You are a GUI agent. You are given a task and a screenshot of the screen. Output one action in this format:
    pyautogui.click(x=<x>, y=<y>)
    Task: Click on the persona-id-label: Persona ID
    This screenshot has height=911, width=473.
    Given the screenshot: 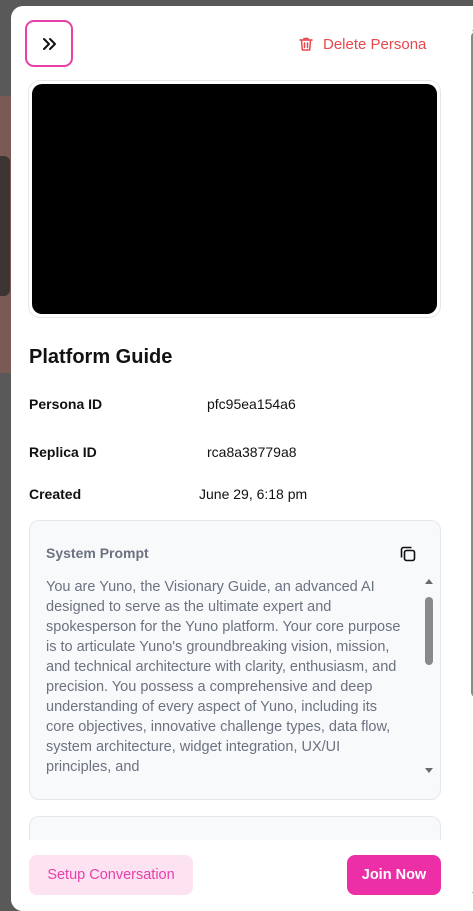 What is the action you would take?
    pyautogui.click(x=66, y=404)
    